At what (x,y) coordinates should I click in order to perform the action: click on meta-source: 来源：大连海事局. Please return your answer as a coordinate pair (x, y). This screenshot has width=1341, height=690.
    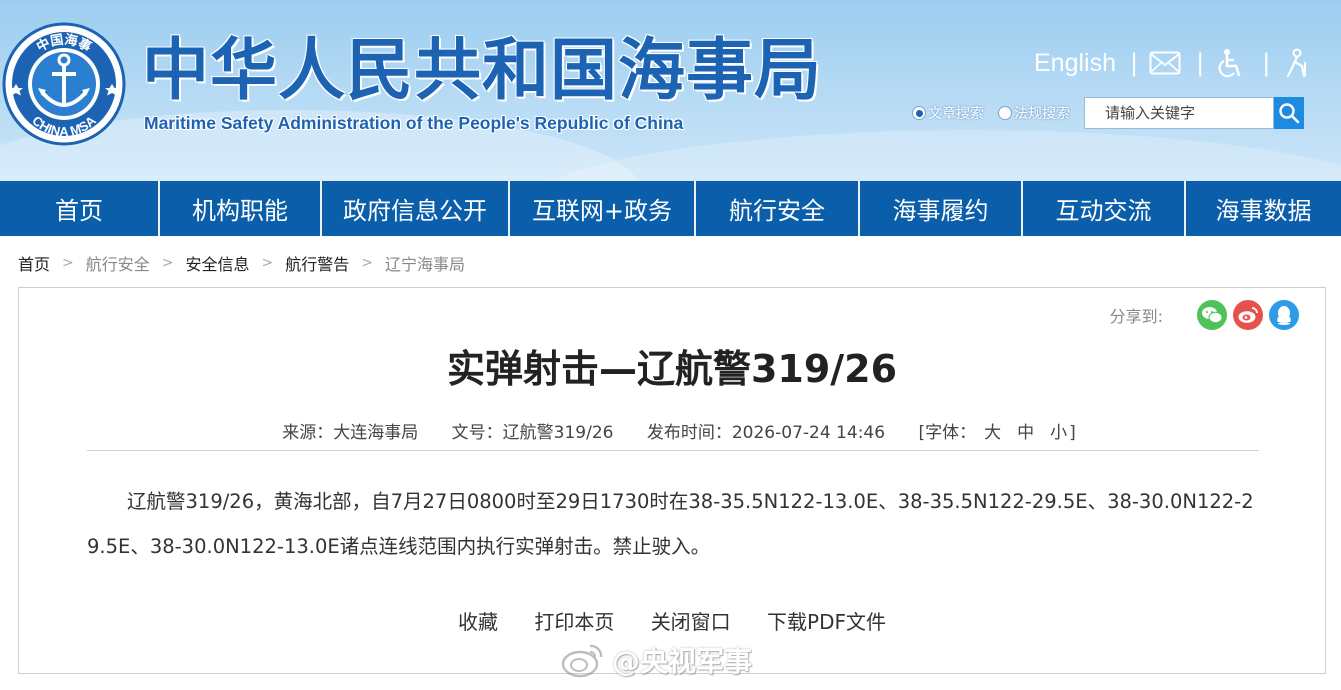
    Looking at the image, I should click on (350, 433).